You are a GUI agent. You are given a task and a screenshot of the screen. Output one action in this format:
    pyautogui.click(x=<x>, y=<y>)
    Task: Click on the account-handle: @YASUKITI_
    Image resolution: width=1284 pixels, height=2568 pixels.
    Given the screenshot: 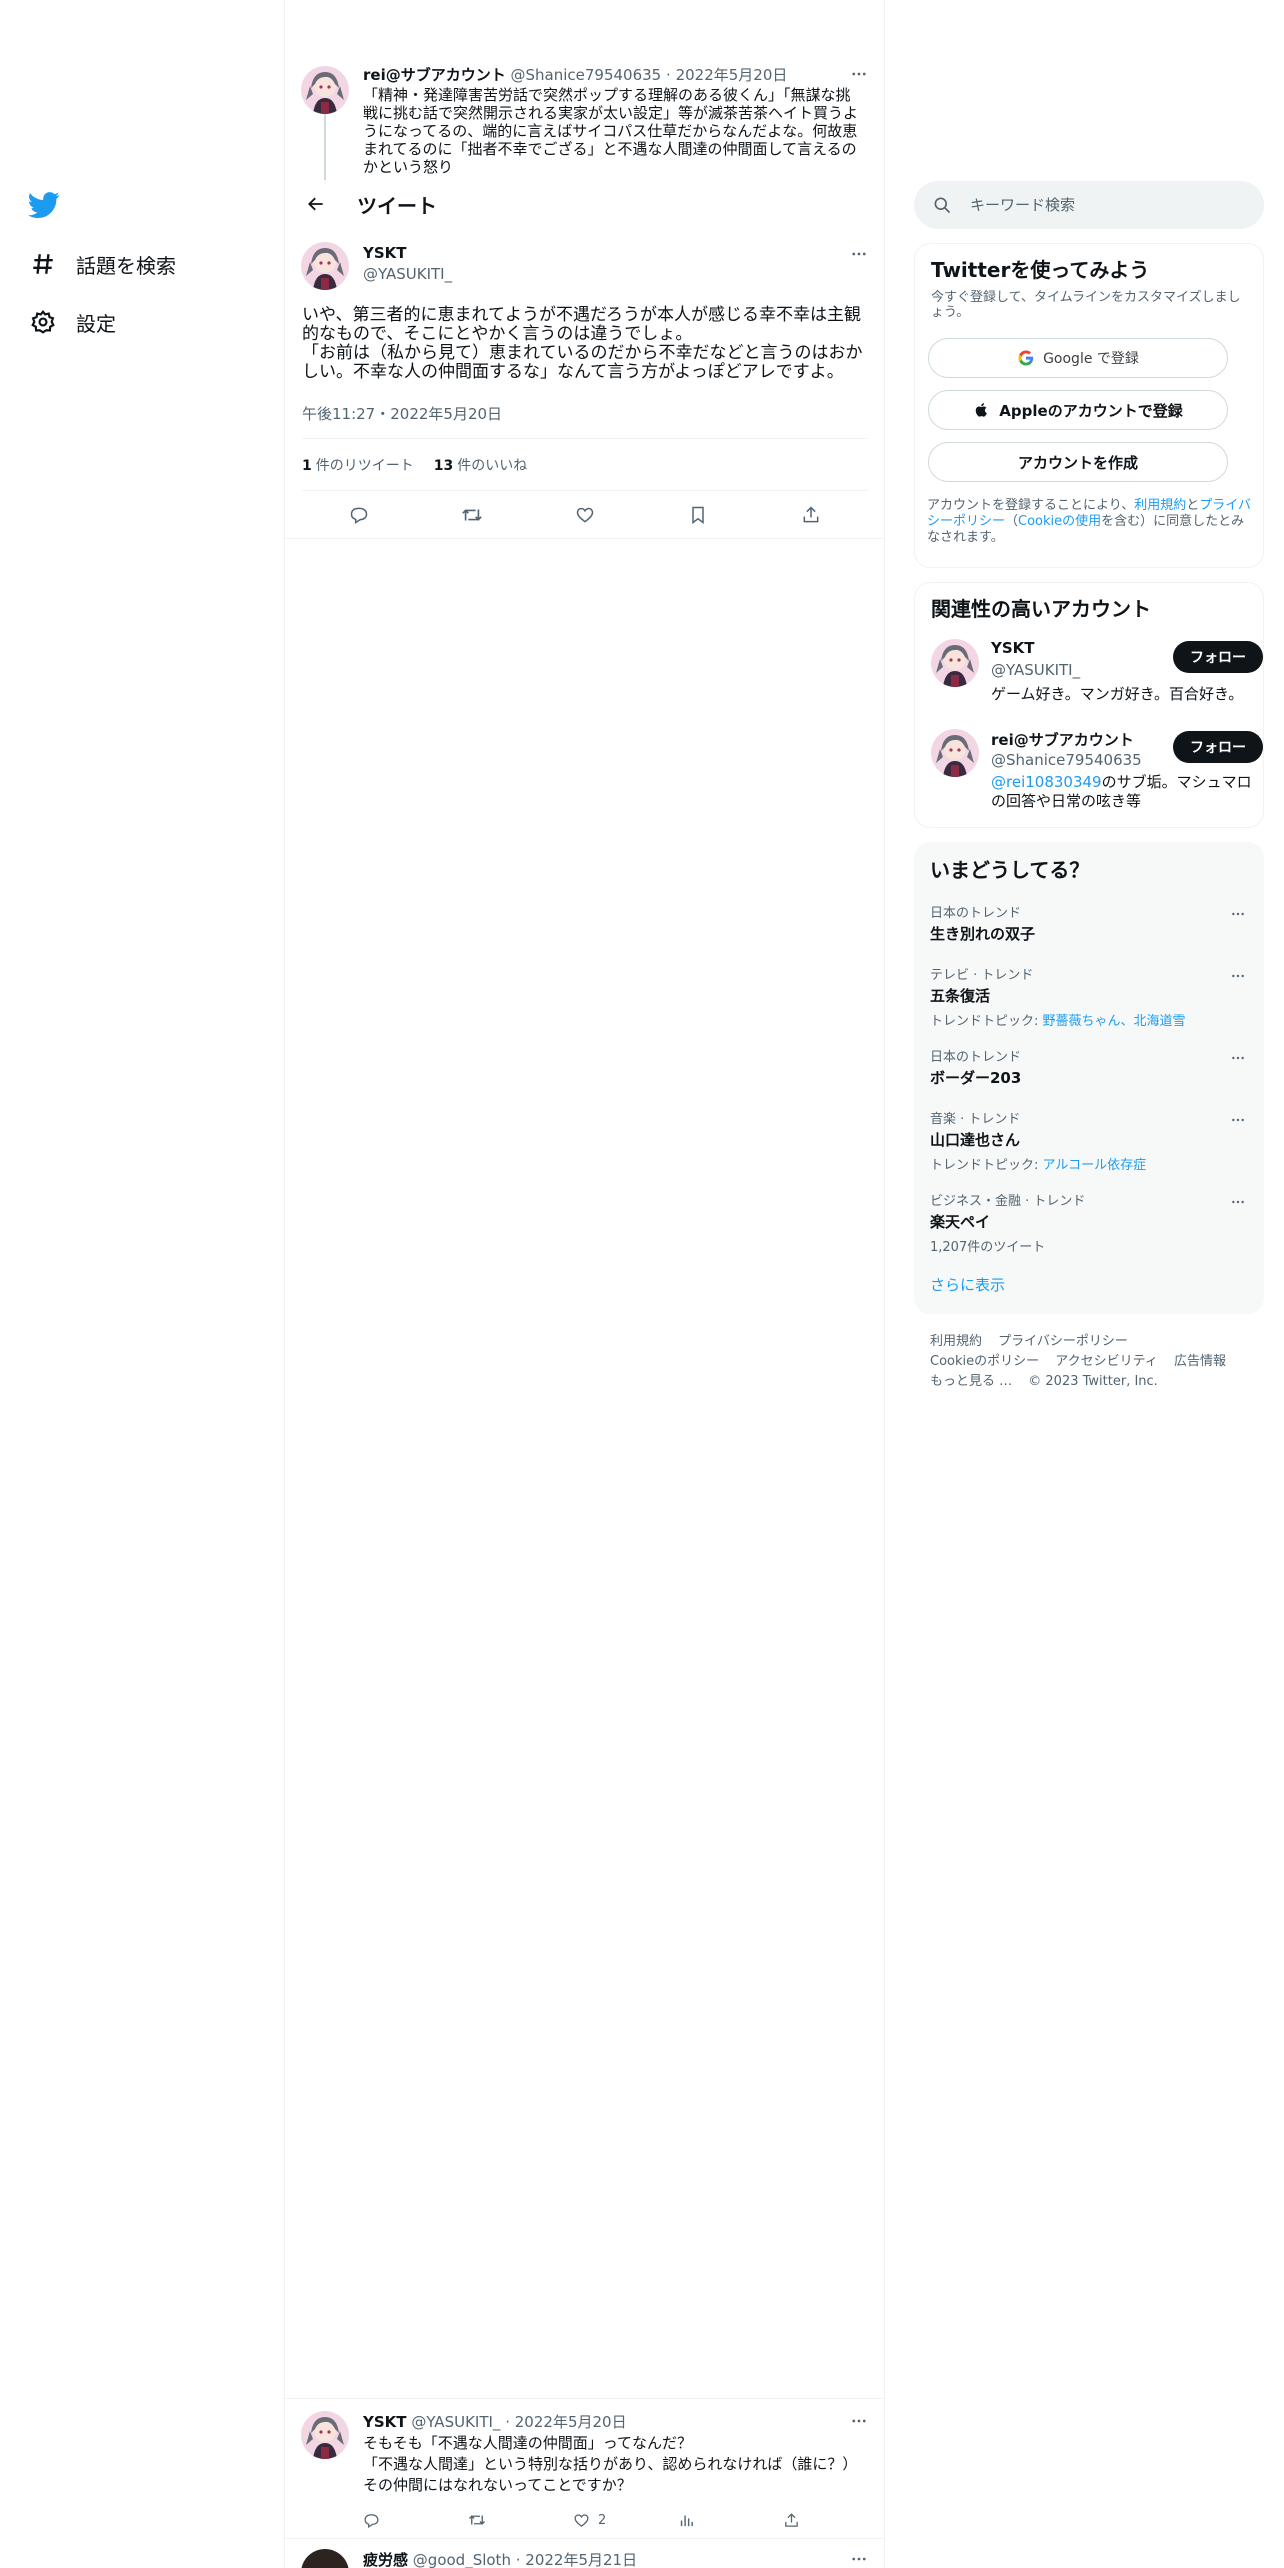 What is the action you would take?
    pyautogui.click(x=1035, y=670)
    